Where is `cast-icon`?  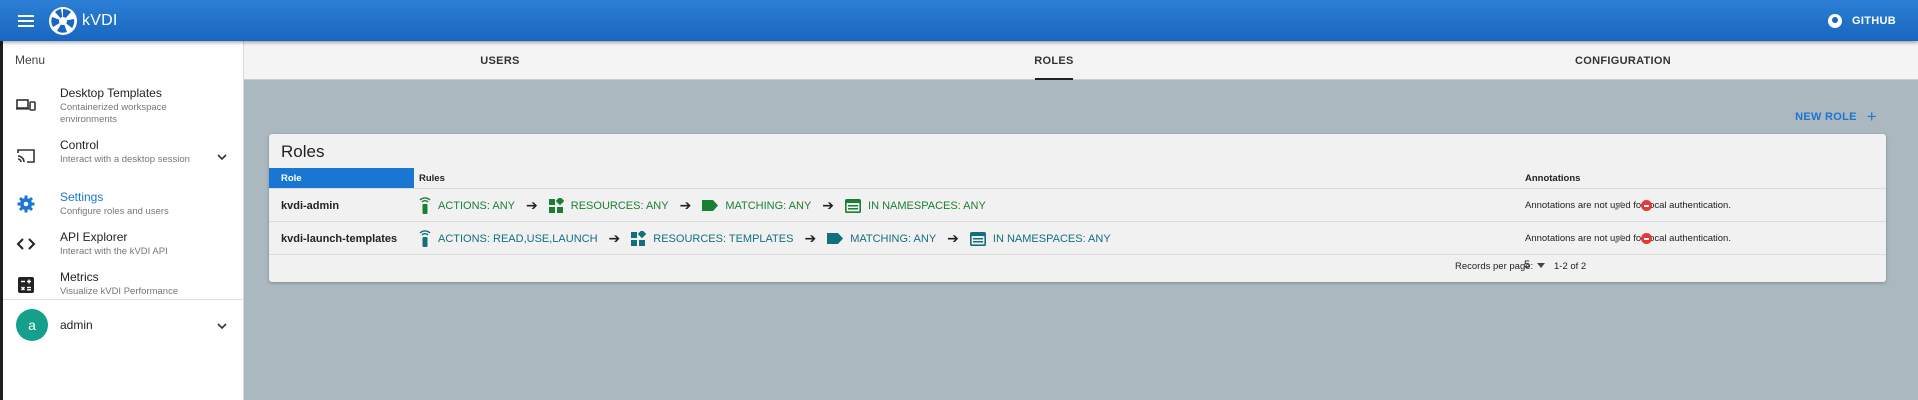 cast-icon is located at coordinates (26, 156).